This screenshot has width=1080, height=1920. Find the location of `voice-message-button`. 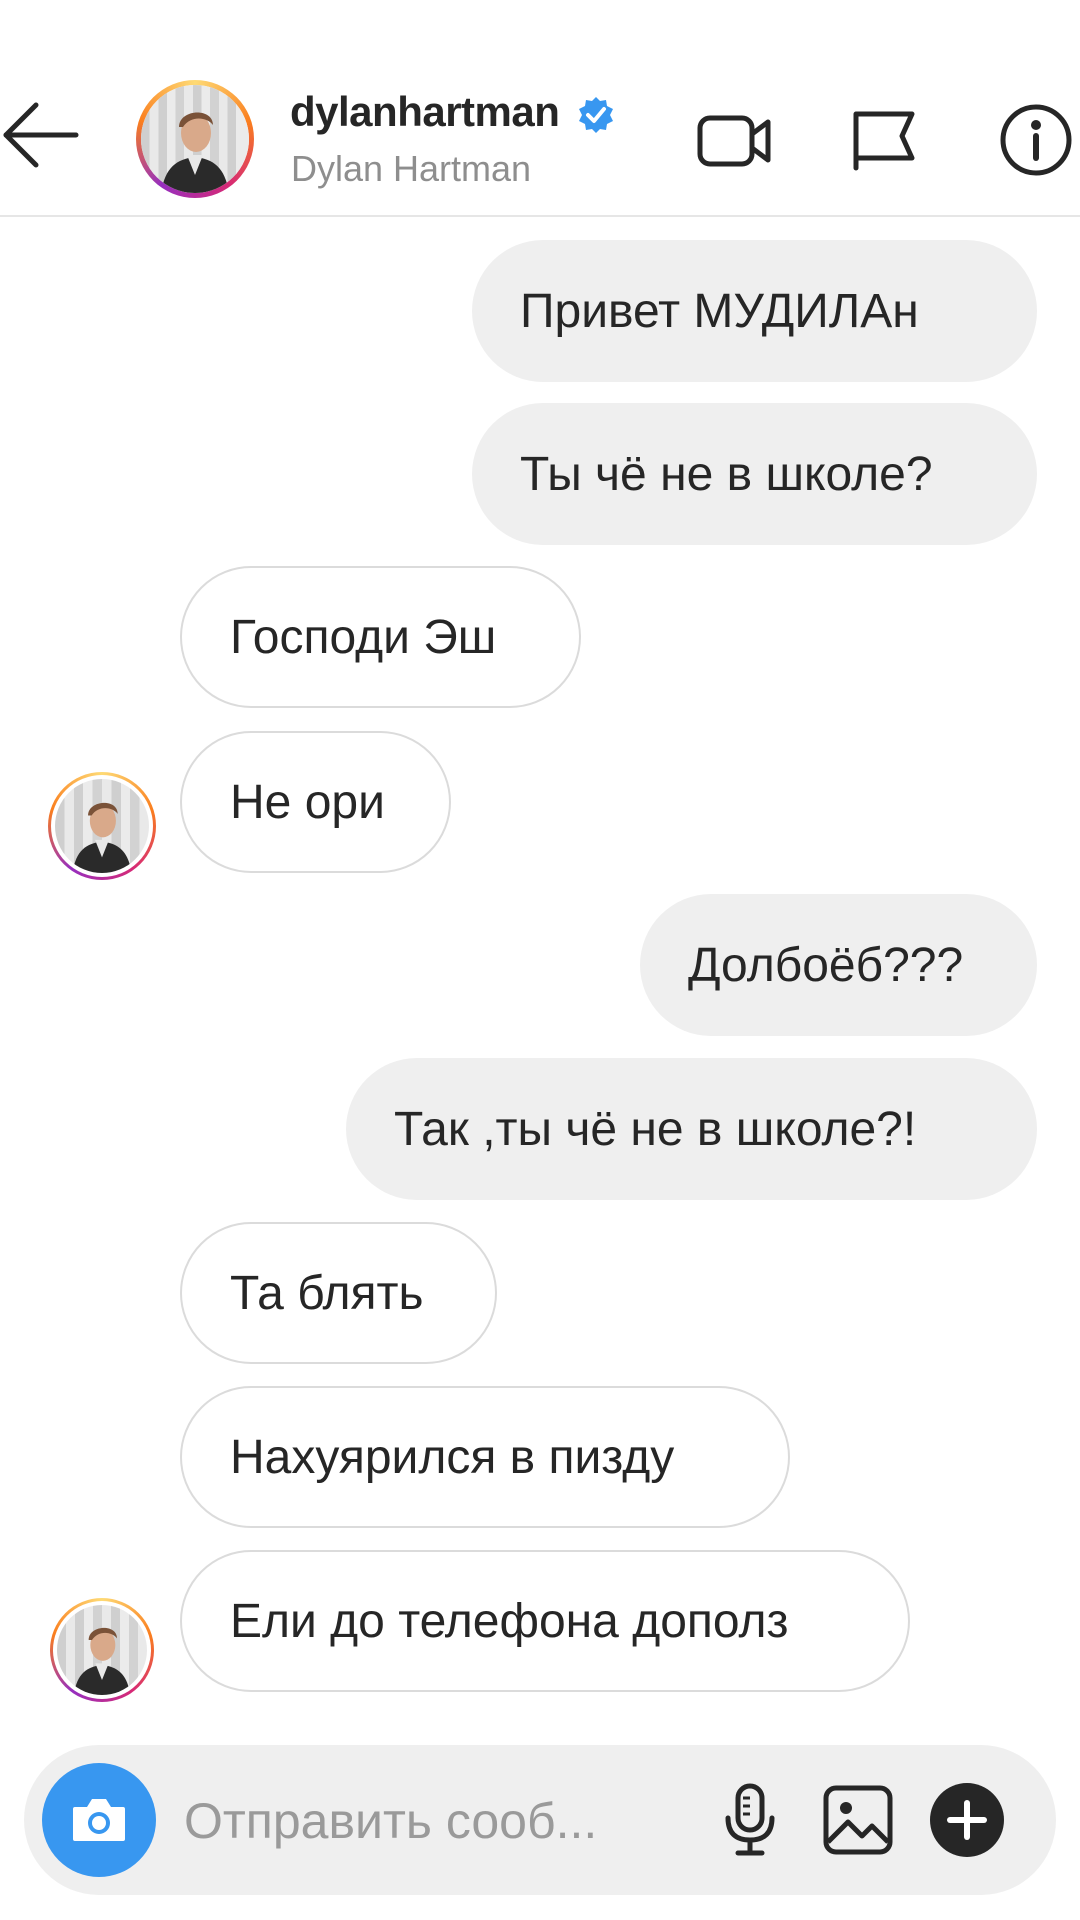

voice-message-button is located at coordinates (750, 1820).